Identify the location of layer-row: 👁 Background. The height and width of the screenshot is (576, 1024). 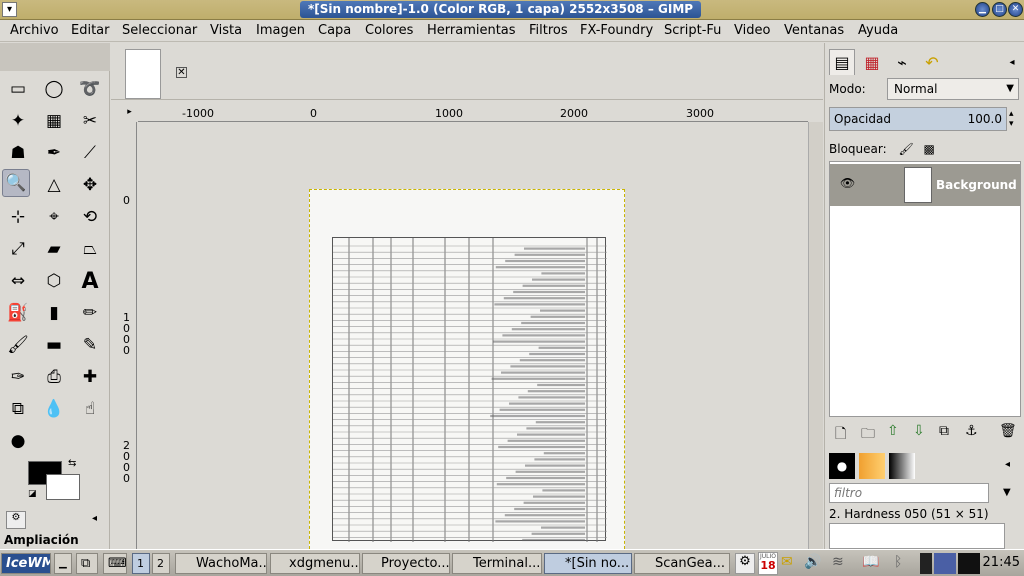
(925, 185).